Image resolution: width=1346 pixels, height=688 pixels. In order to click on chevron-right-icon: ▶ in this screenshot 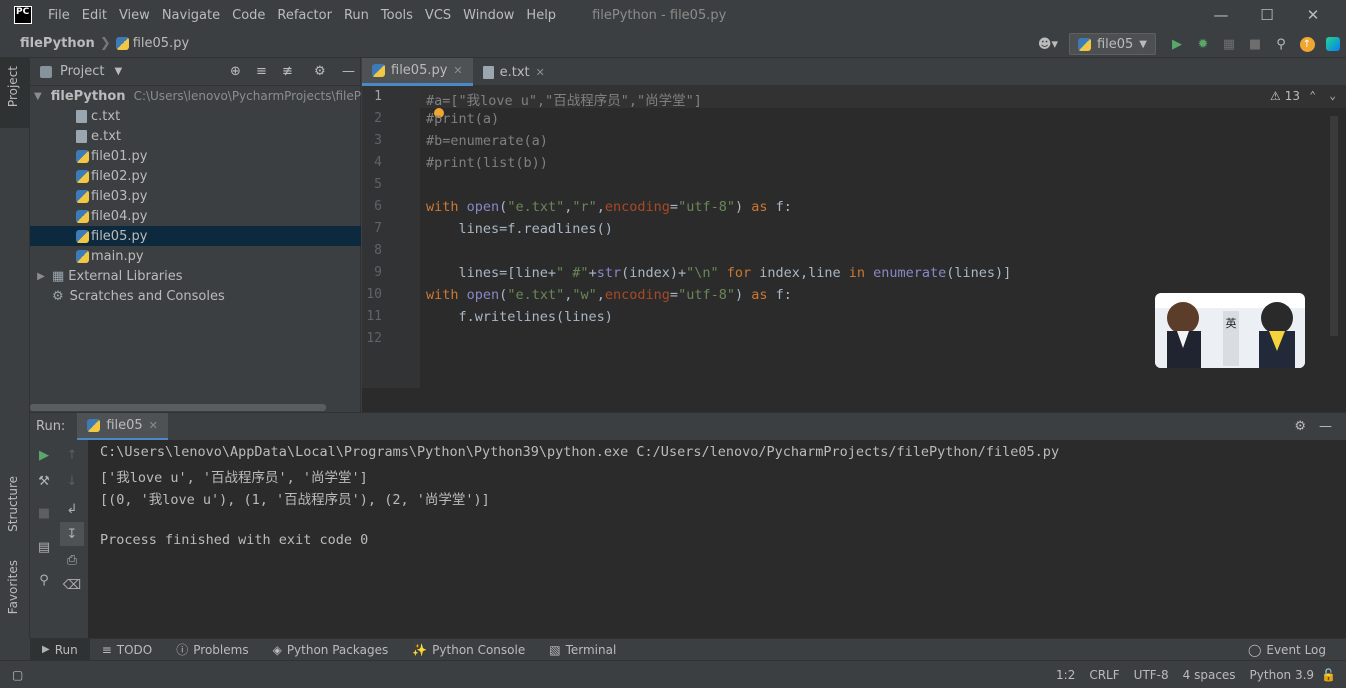, I will do `click(41, 276)`.